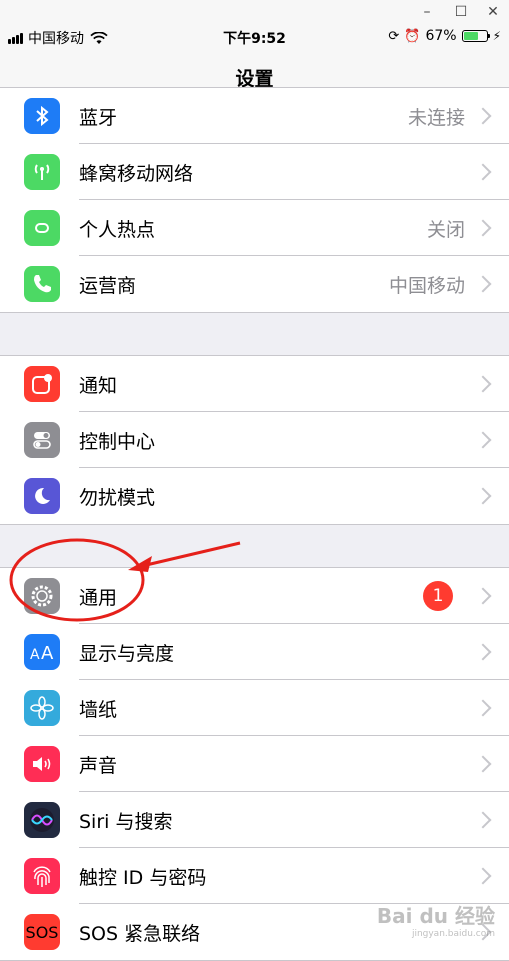 The width and height of the screenshot is (509, 961). Describe the element at coordinates (254, 172) in the screenshot. I see `settings-row: 蜂窝移动网络` at that location.